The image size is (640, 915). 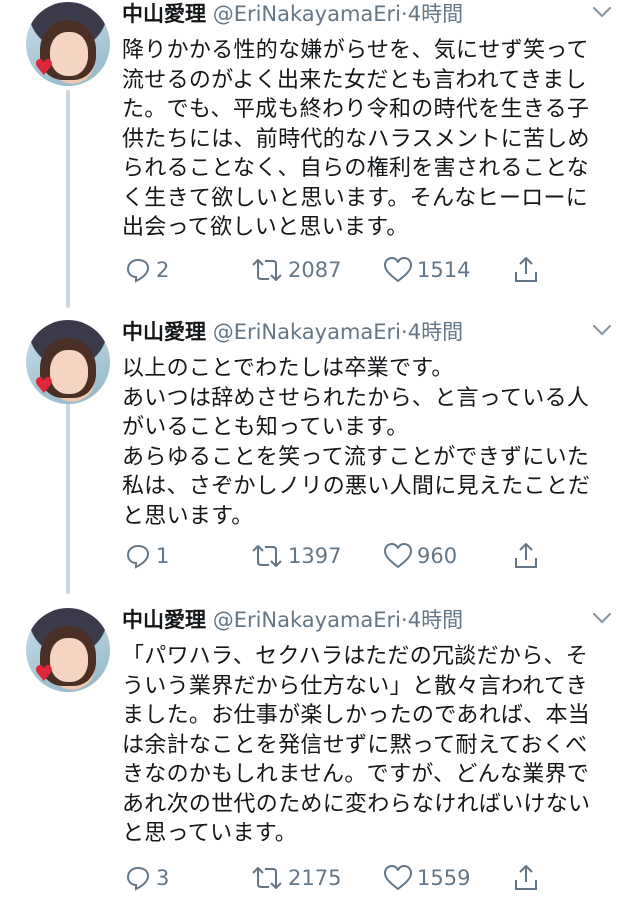 I want to click on reply-button: 3, so click(x=146, y=878).